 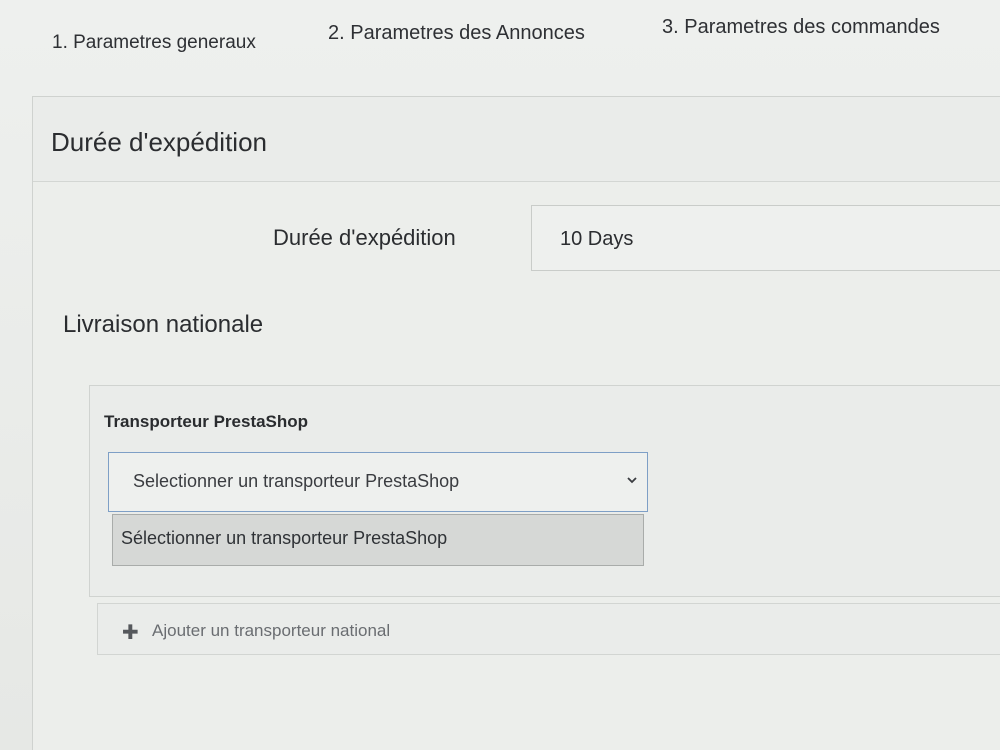 I want to click on add-national-carrier-label: Ajouter un transporteur national, so click(x=271, y=630).